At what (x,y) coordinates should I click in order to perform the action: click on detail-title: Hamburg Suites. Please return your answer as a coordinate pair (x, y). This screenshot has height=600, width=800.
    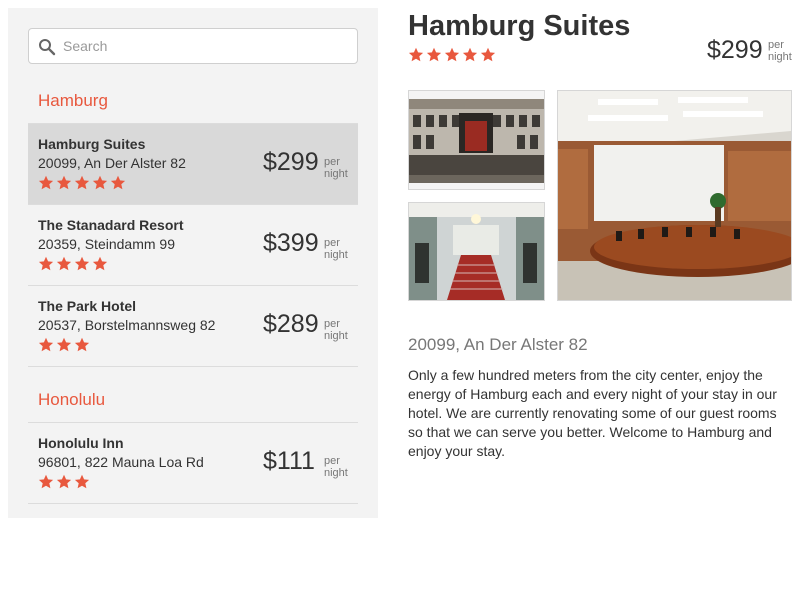
    Looking at the image, I should click on (519, 26).